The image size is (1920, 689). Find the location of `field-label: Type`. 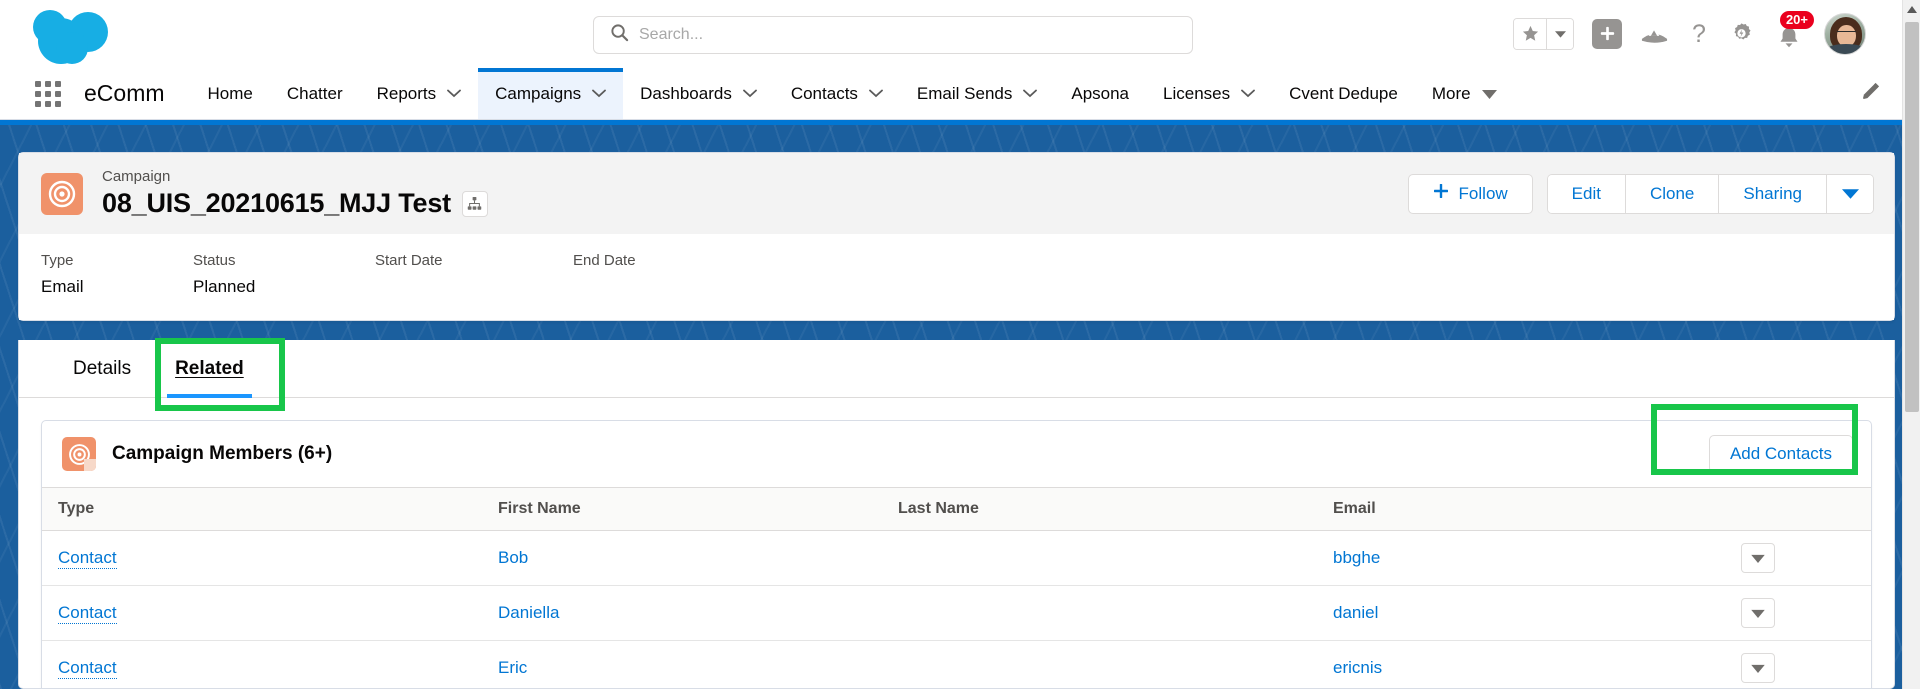

field-label: Type is located at coordinates (57, 260).